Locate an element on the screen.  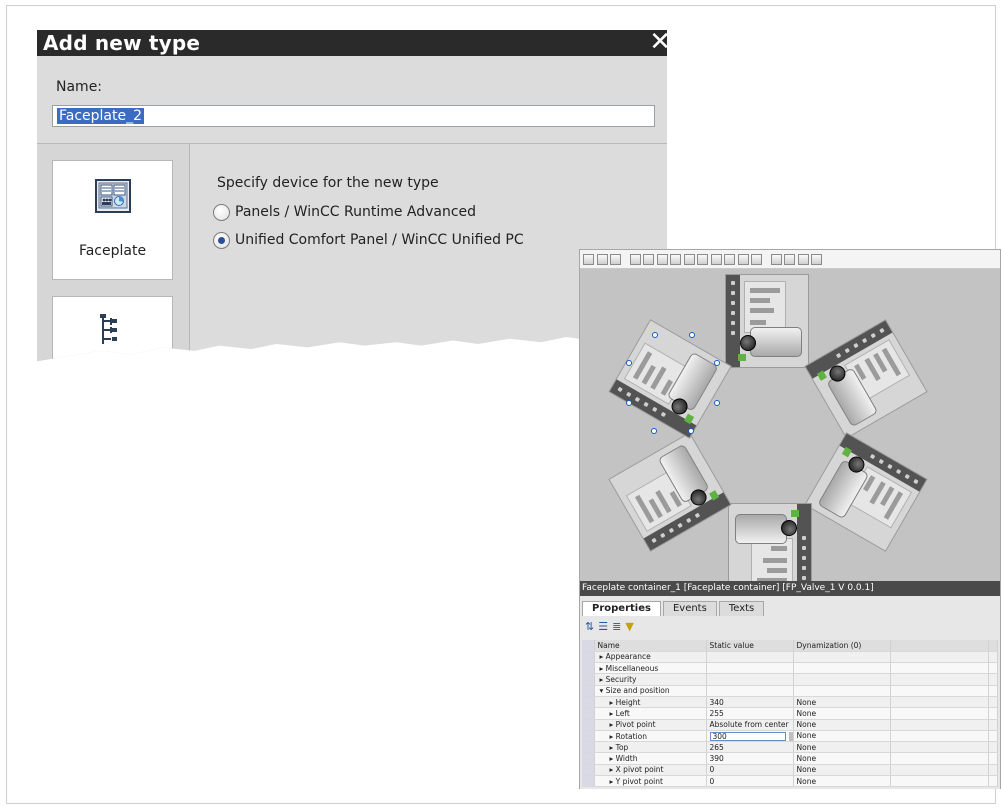
group-icon is located at coordinates (803, 259).